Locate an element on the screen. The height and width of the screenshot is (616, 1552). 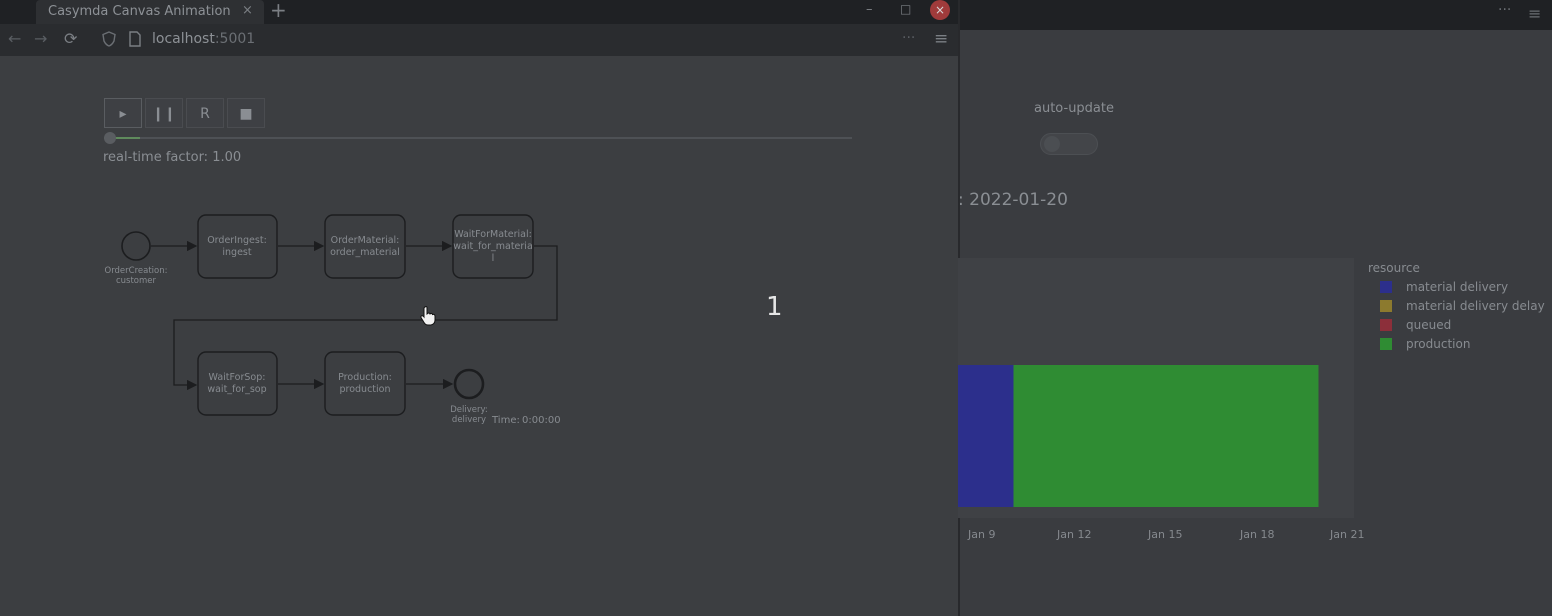
legend-label: material delivery is located at coordinates (1457, 287).